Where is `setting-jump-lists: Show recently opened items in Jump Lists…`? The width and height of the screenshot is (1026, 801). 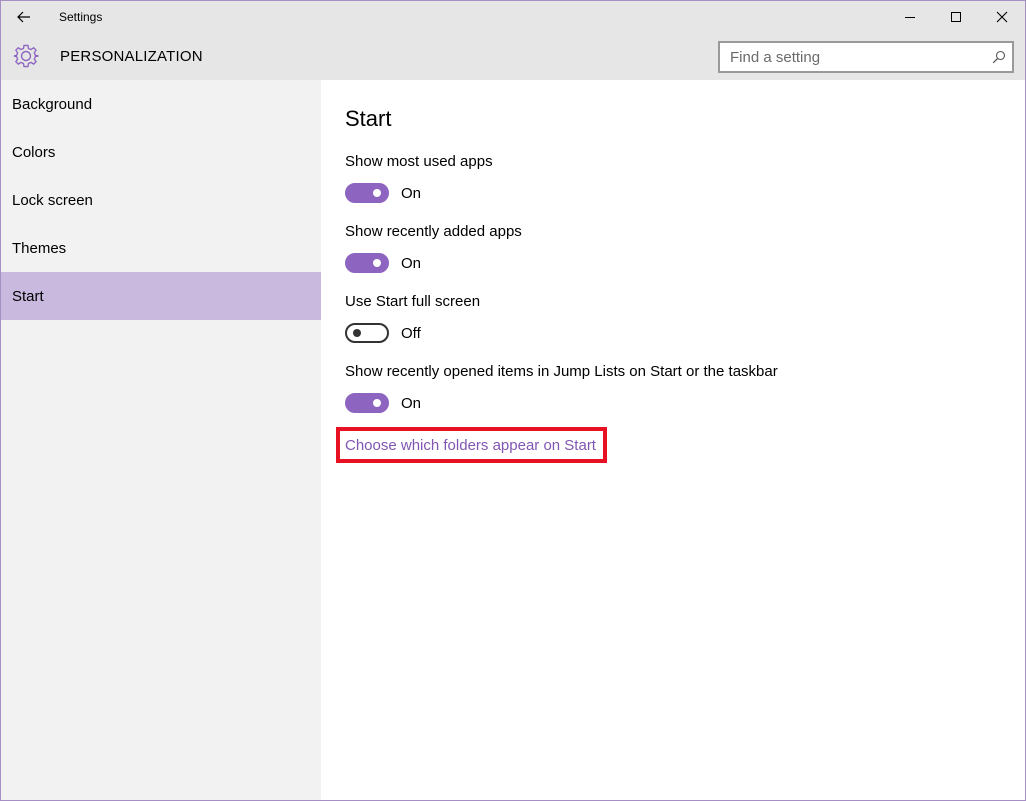
setting-jump-lists: Show recently opened items in Jump Lists… is located at coordinates (561, 388).